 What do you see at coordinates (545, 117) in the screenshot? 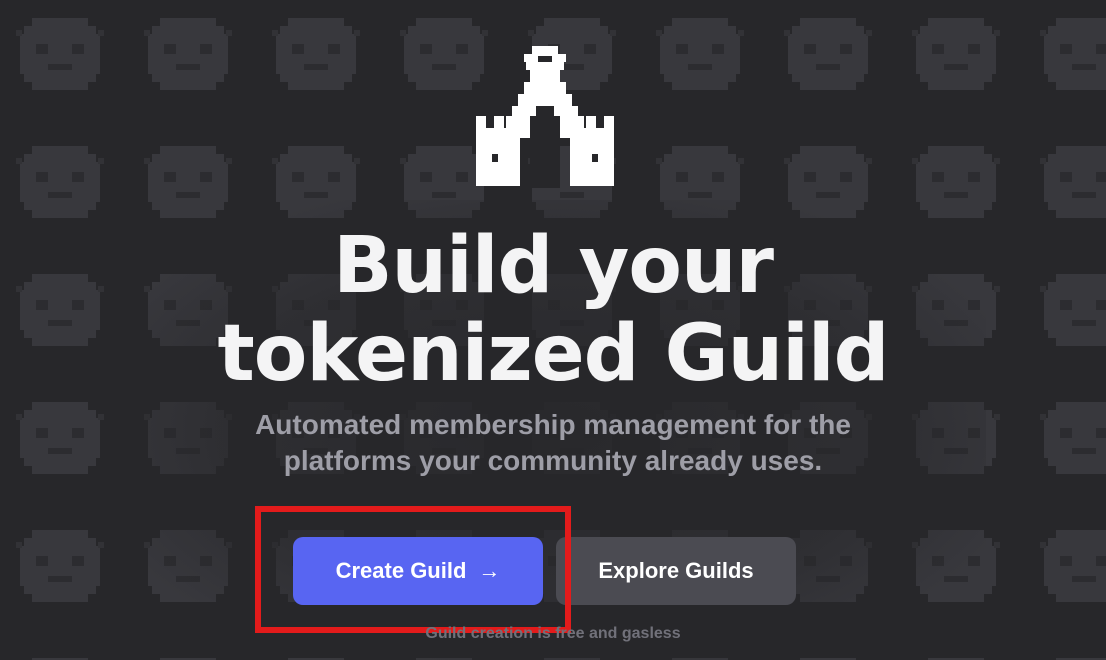
I see `guild-castle-logo` at bounding box center [545, 117].